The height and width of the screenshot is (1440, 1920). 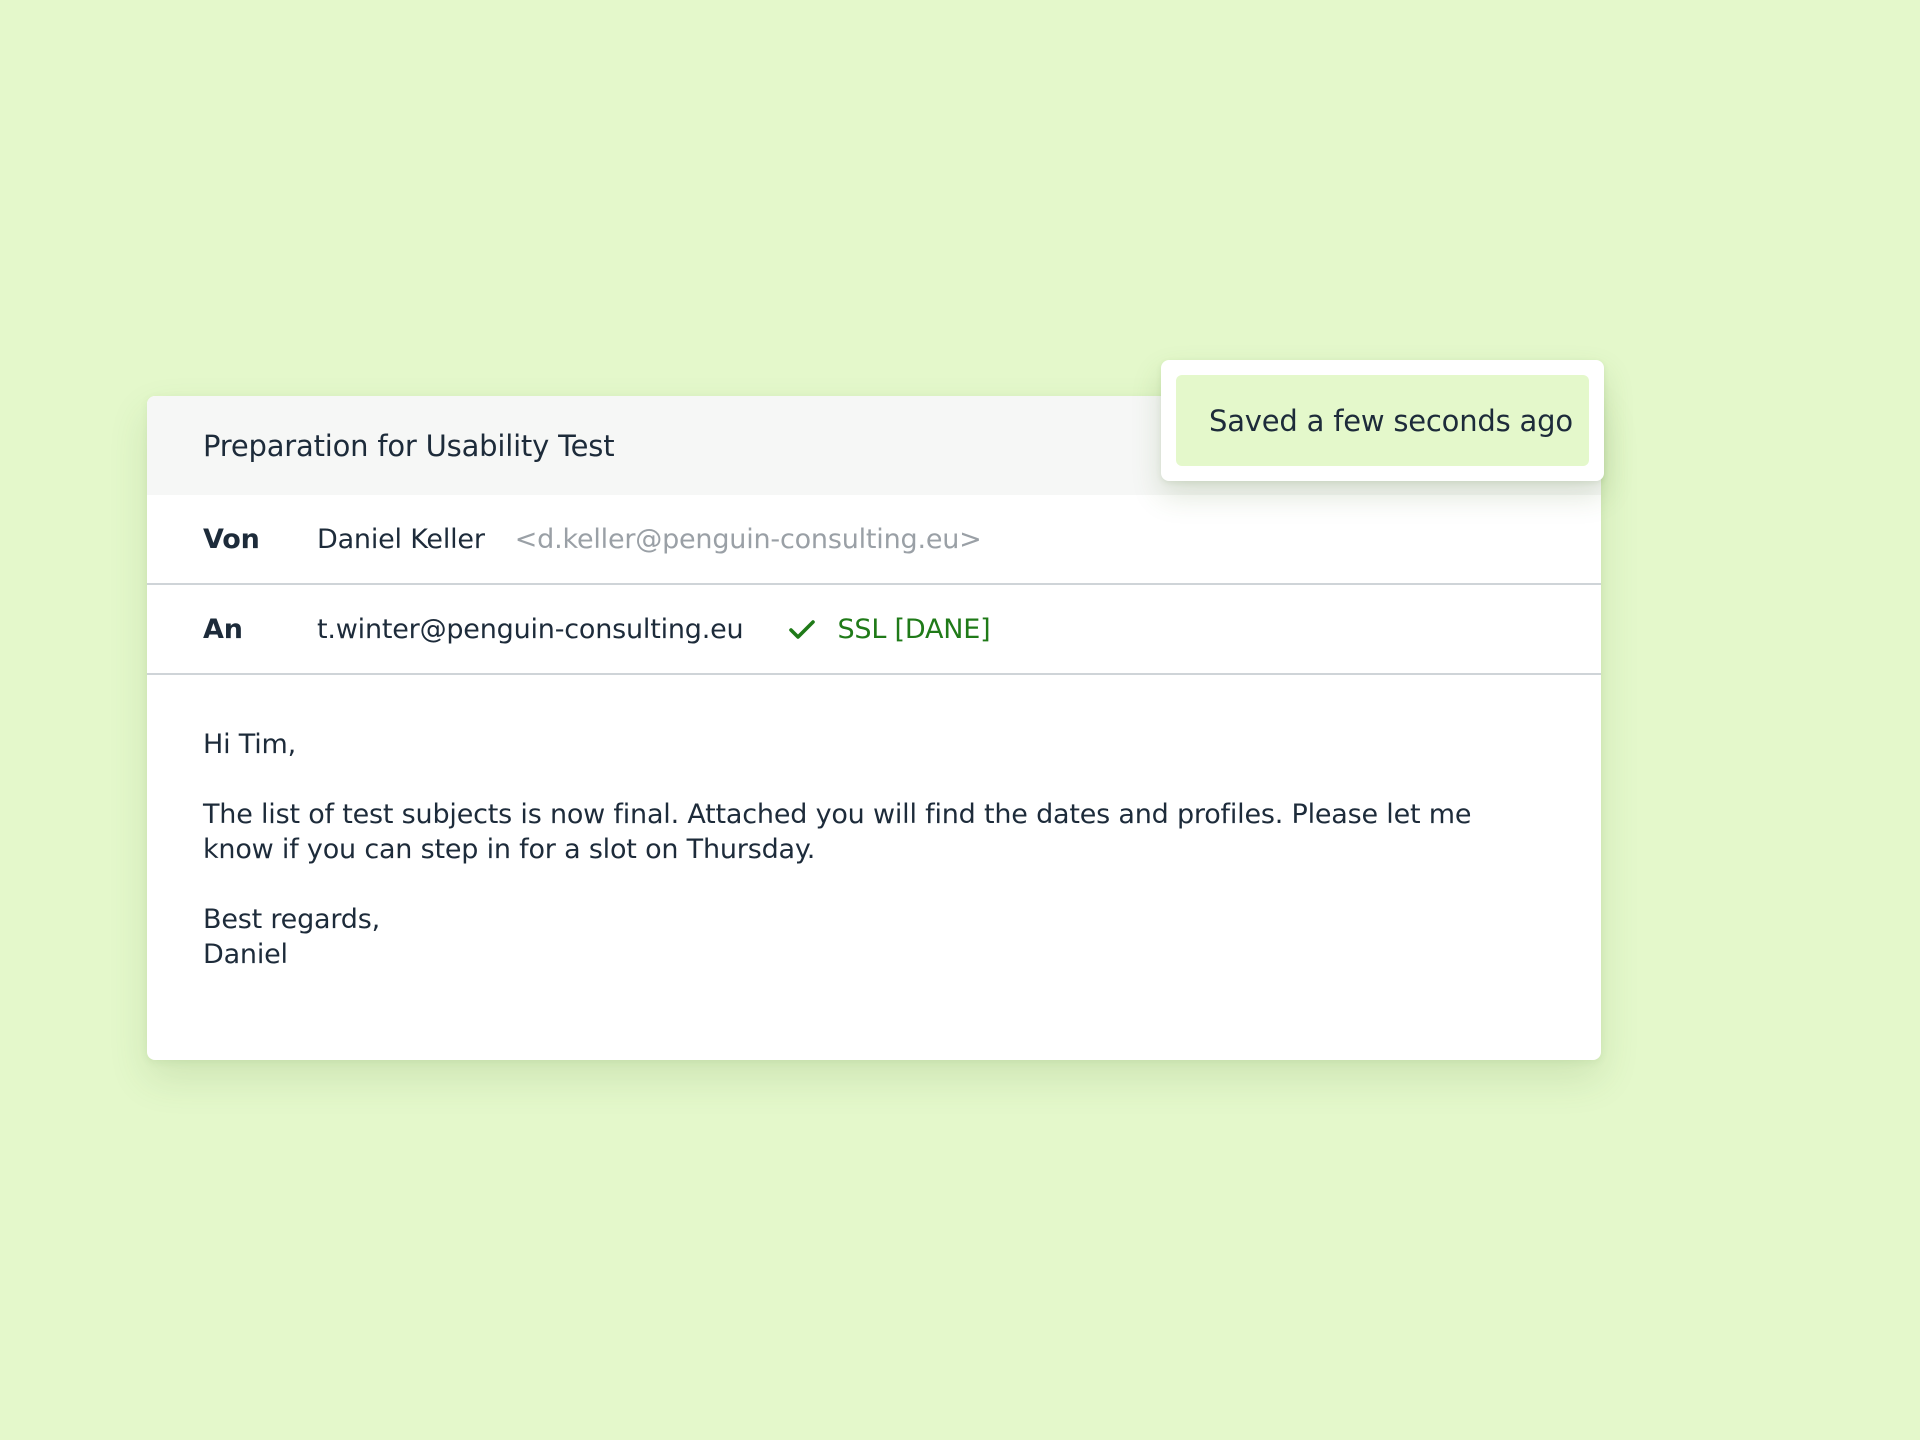 I want to click on ssl-status: SSL [DANE], so click(x=889, y=629).